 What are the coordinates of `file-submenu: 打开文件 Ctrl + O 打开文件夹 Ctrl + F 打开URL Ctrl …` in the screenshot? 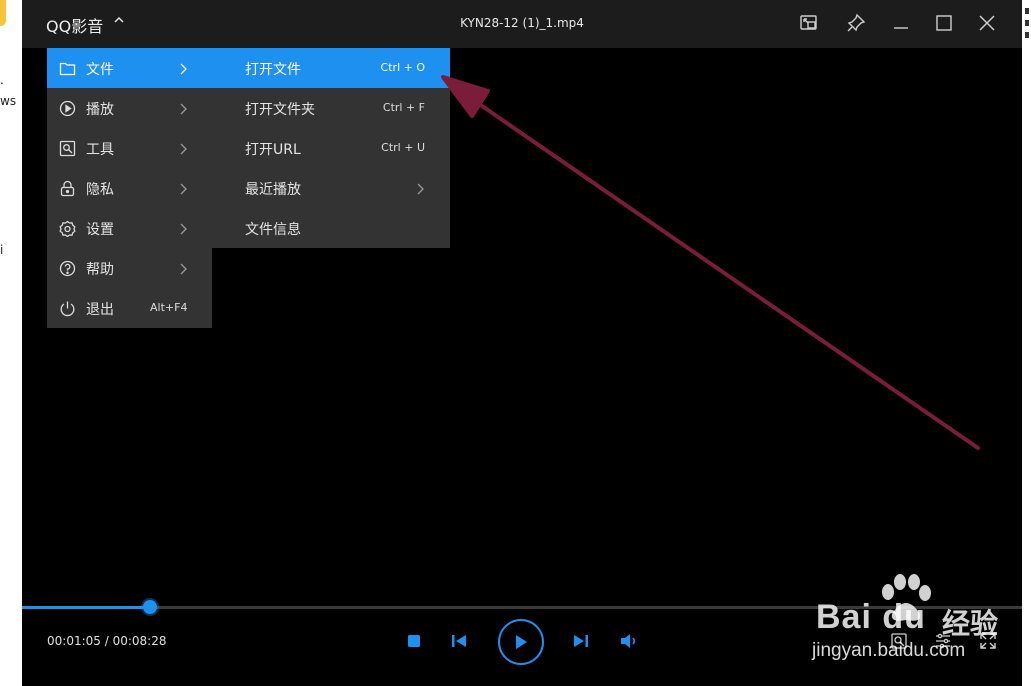 It's located at (331, 148).